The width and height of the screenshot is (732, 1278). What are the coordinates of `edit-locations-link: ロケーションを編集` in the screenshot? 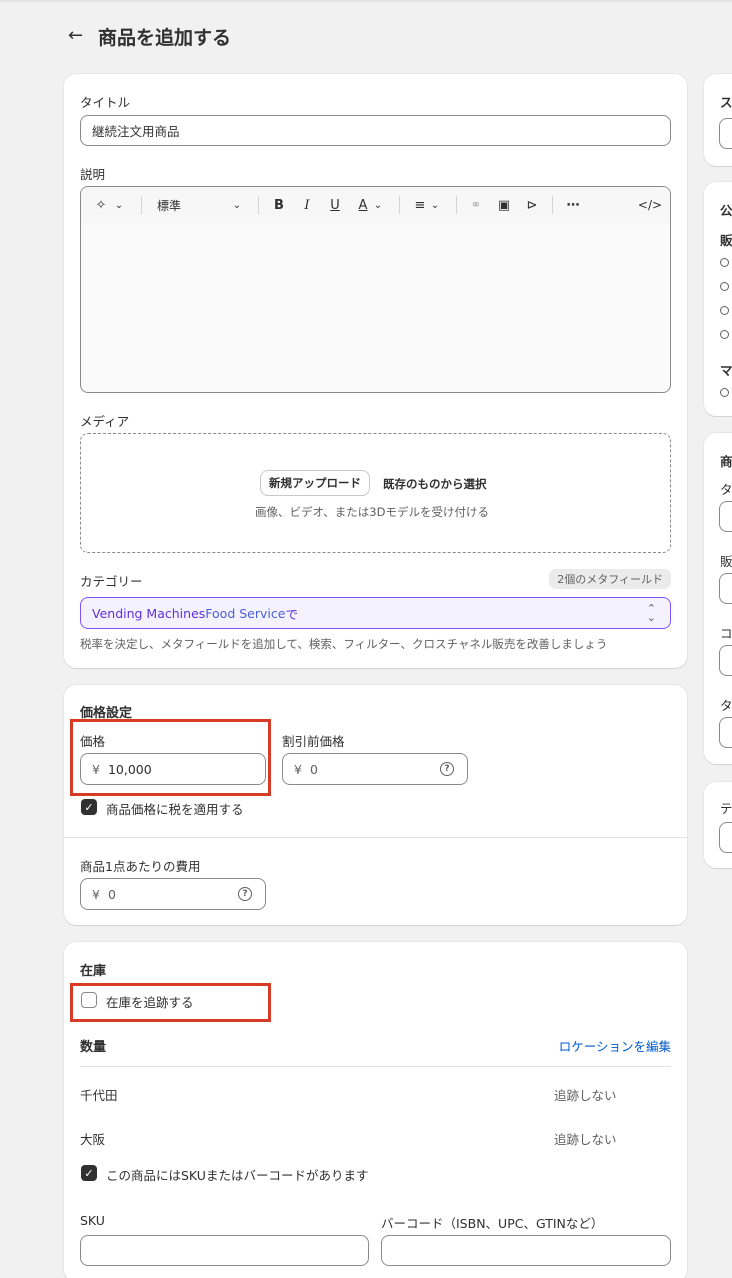 It's located at (615, 1045).